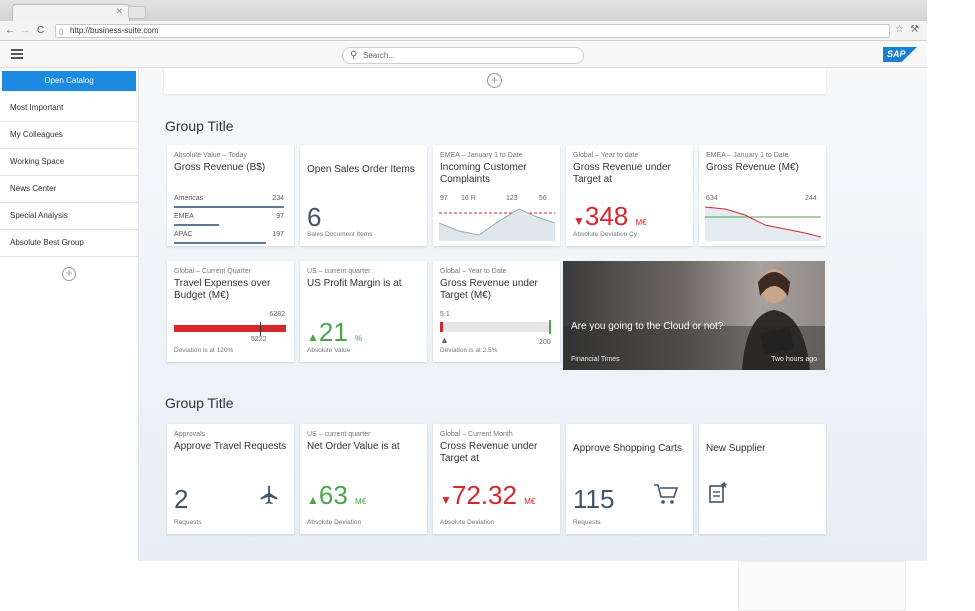 The image size is (975, 611). Describe the element at coordinates (899, 29) in the screenshot. I see `star-icon: ☆` at that location.